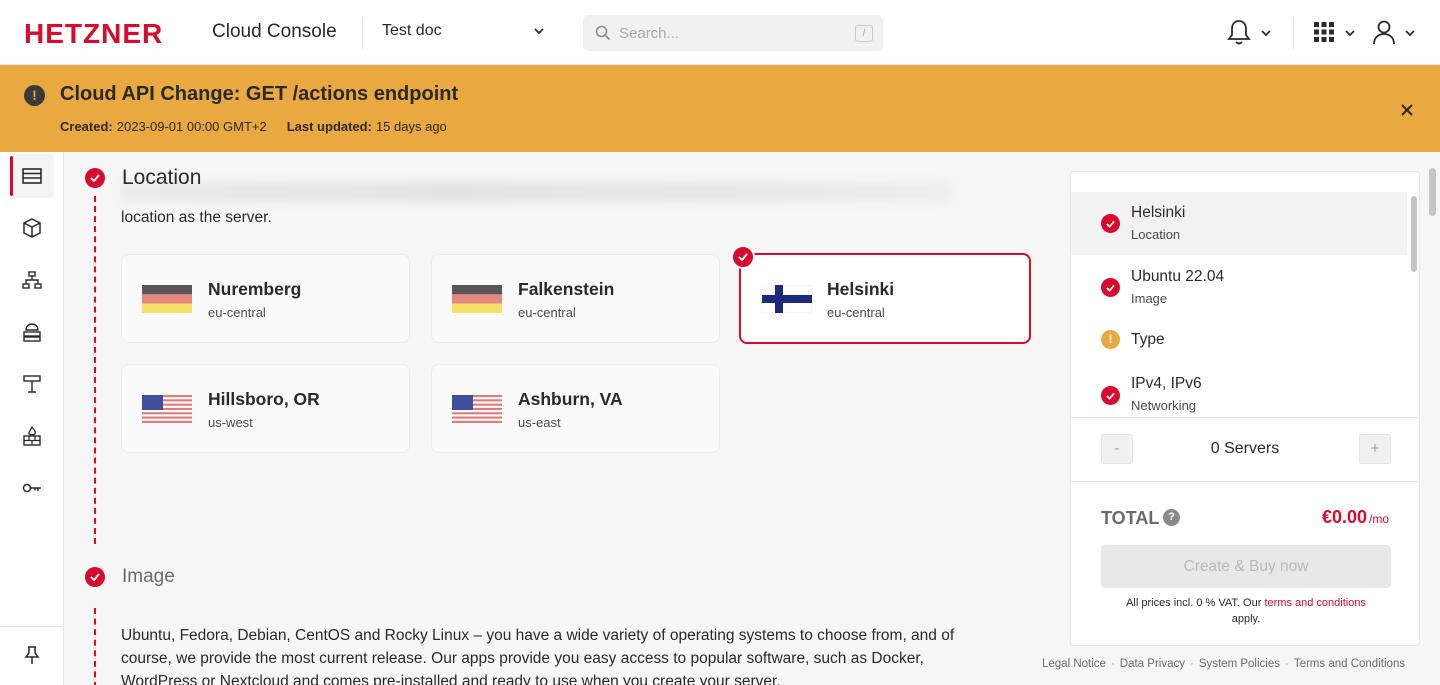 The height and width of the screenshot is (685, 1440). What do you see at coordinates (1251, 33) in the screenshot?
I see `notifications-button` at bounding box center [1251, 33].